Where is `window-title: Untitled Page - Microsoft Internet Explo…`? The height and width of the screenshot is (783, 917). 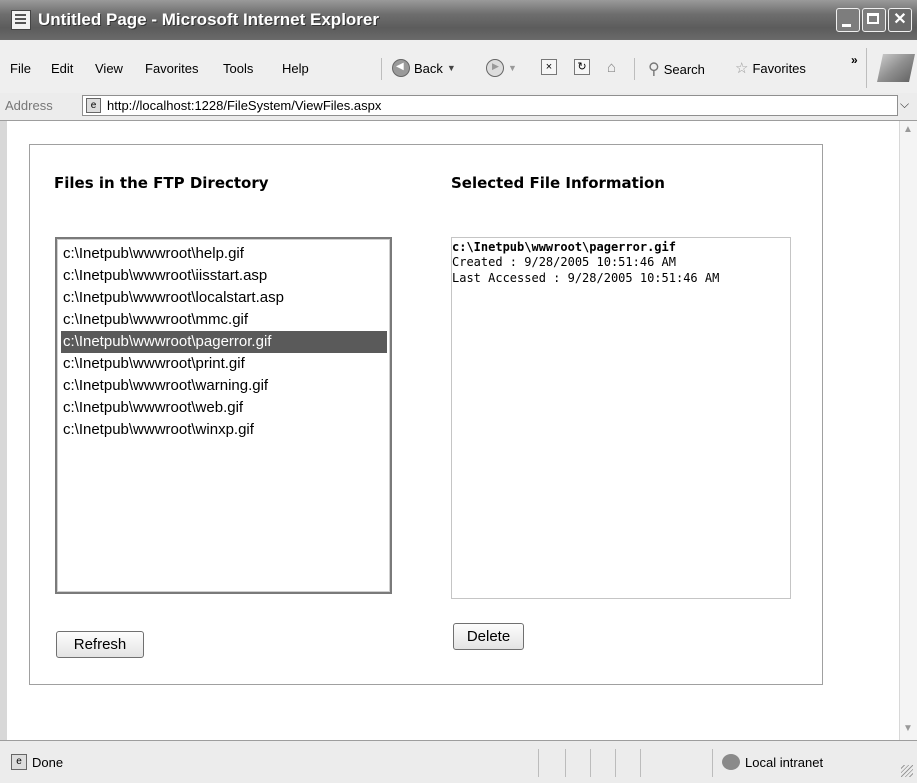
window-title: Untitled Page - Microsoft Internet Explo… is located at coordinates (208, 19).